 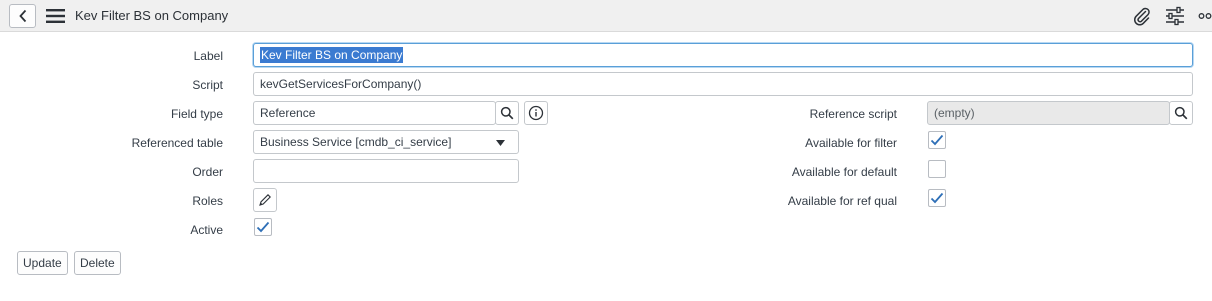 I want to click on active-label: Active, so click(x=206, y=230).